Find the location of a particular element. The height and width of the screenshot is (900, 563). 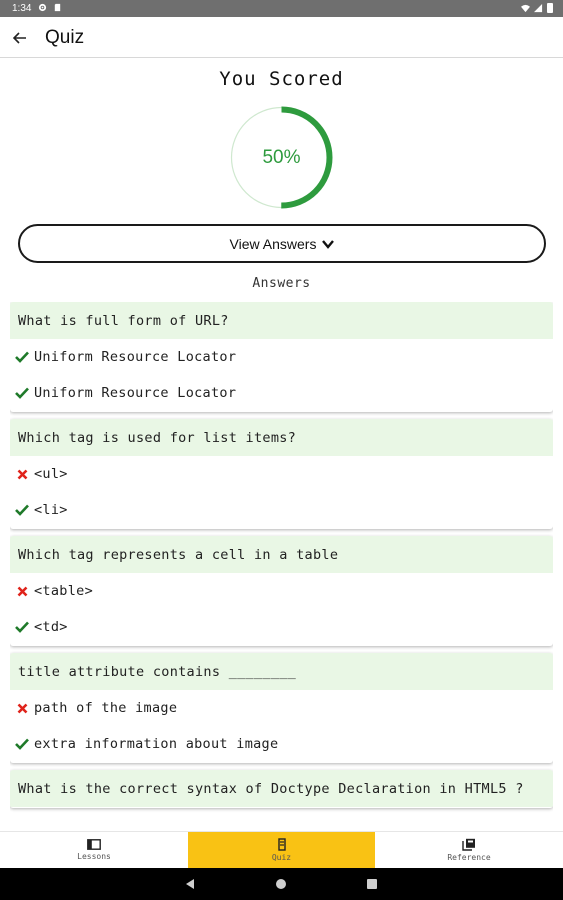

circle-home-icon is located at coordinates (281, 884).